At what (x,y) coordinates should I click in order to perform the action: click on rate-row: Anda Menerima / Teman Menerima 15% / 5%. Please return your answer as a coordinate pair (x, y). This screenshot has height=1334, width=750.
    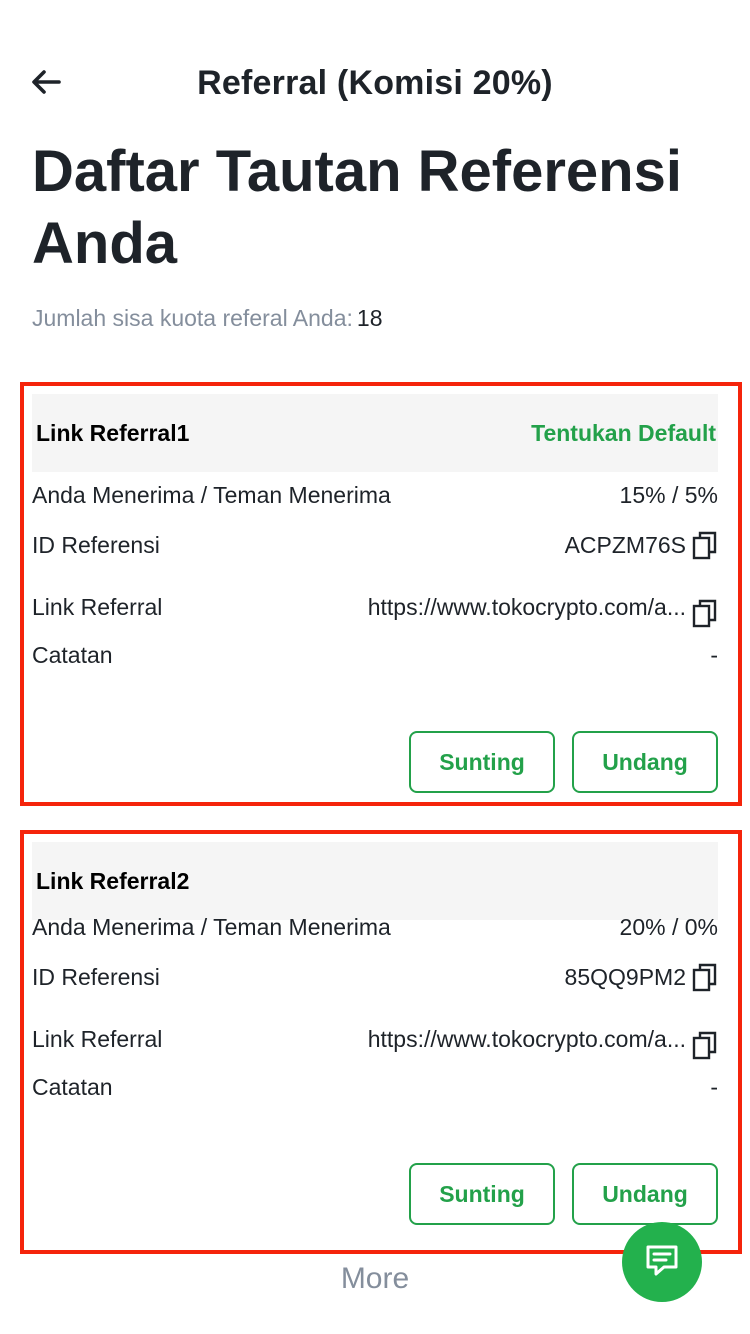
    Looking at the image, I should click on (375, 495).